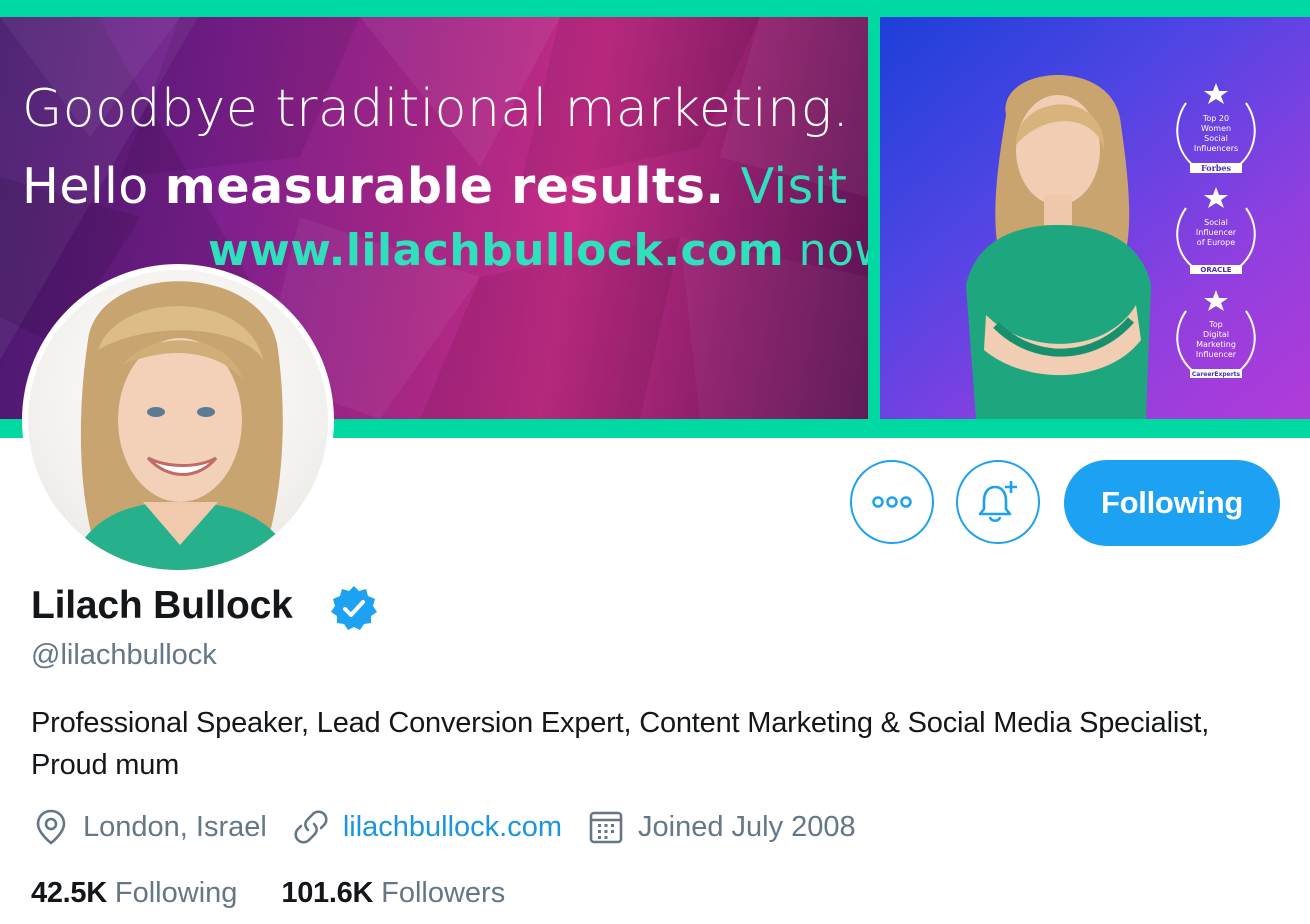  I want to click on banner-headline: Goodbye traditional marketing., so click(436, 109).